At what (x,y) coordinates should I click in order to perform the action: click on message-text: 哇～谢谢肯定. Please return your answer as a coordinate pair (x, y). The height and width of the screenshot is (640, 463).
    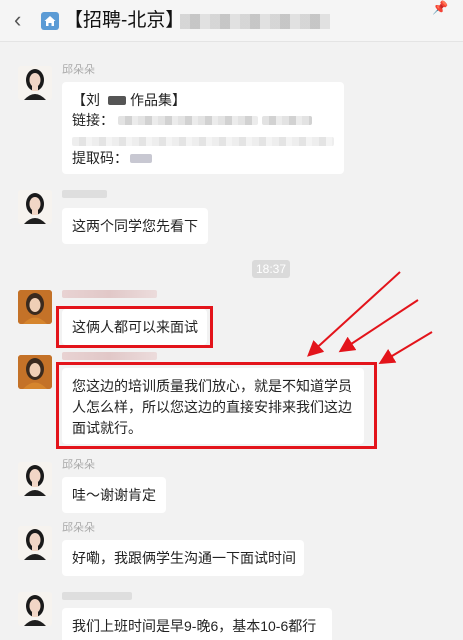
    Looking at the image, I should click on (114, 495).